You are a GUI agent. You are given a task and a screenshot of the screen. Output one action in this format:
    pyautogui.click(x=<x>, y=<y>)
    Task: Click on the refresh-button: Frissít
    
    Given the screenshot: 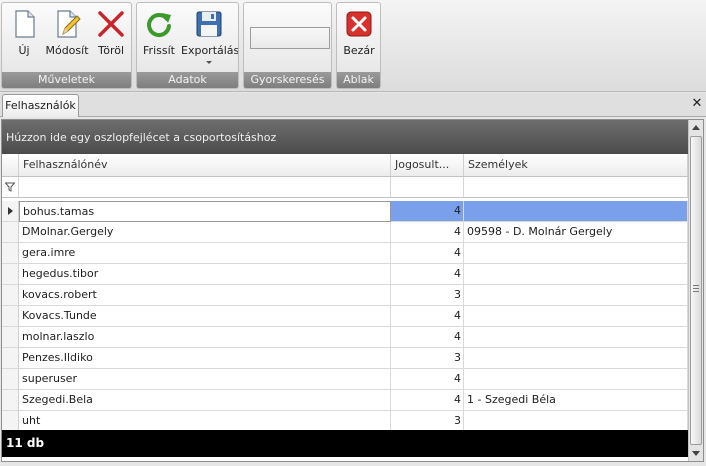 What is the action you would take?
    pyautogui.click(x=159, y=38)
    